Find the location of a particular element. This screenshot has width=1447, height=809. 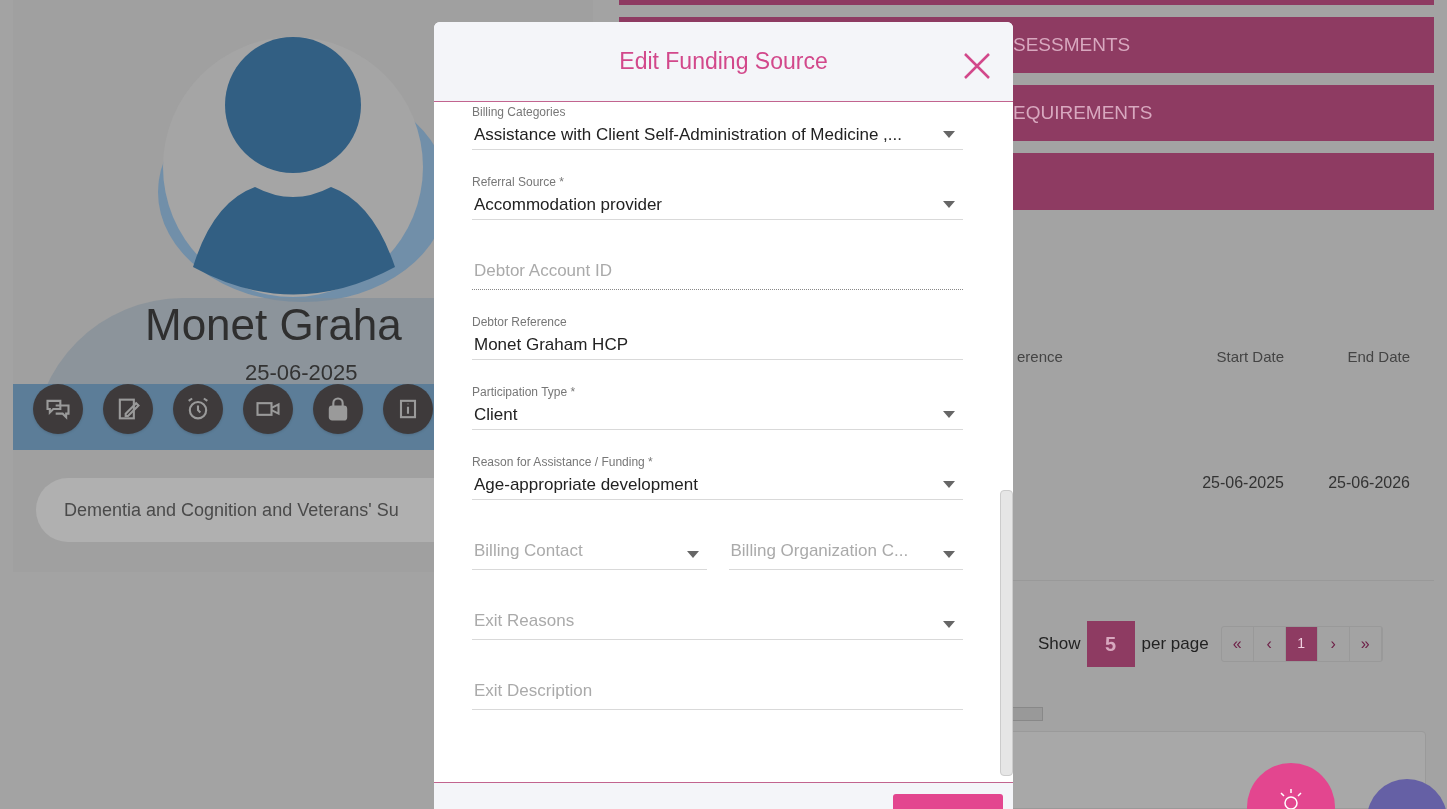

table-cell-text: 25-06-2025 is located at coordinates (1242, 482).